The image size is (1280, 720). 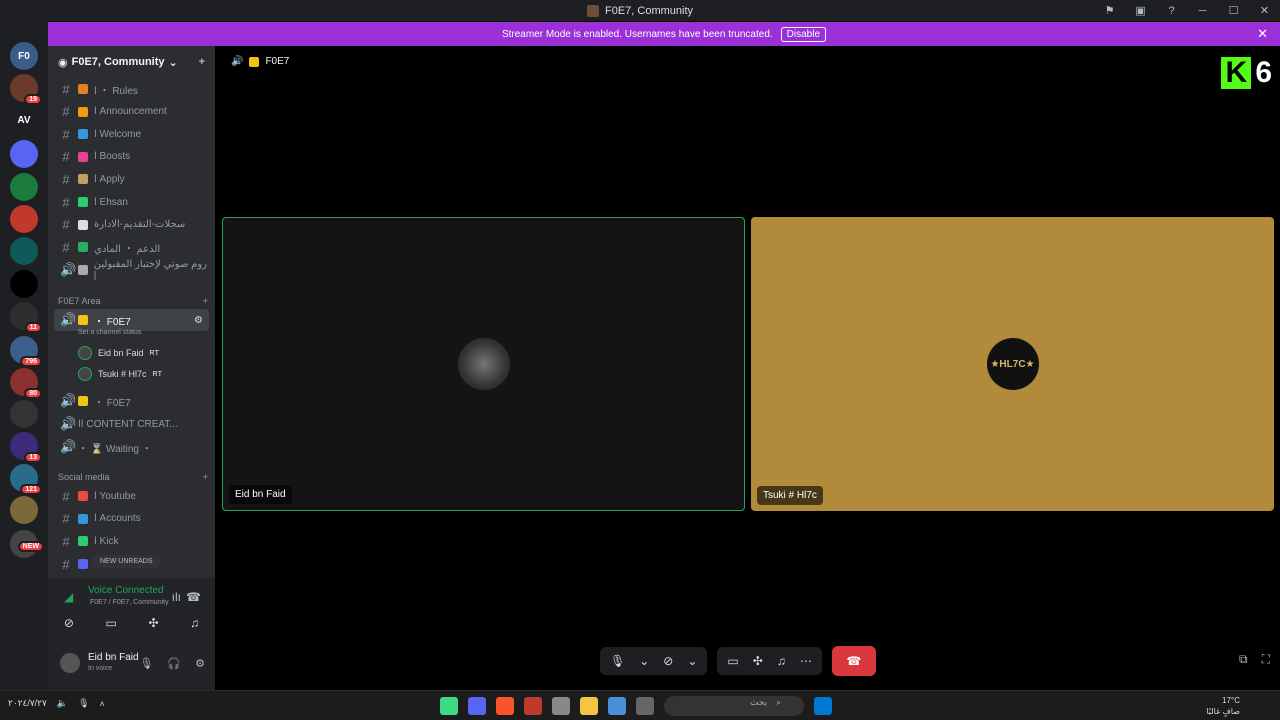 I want to click on weather-widget: 17°C صافٍ غالبًا, so click(x=1223, y=706).